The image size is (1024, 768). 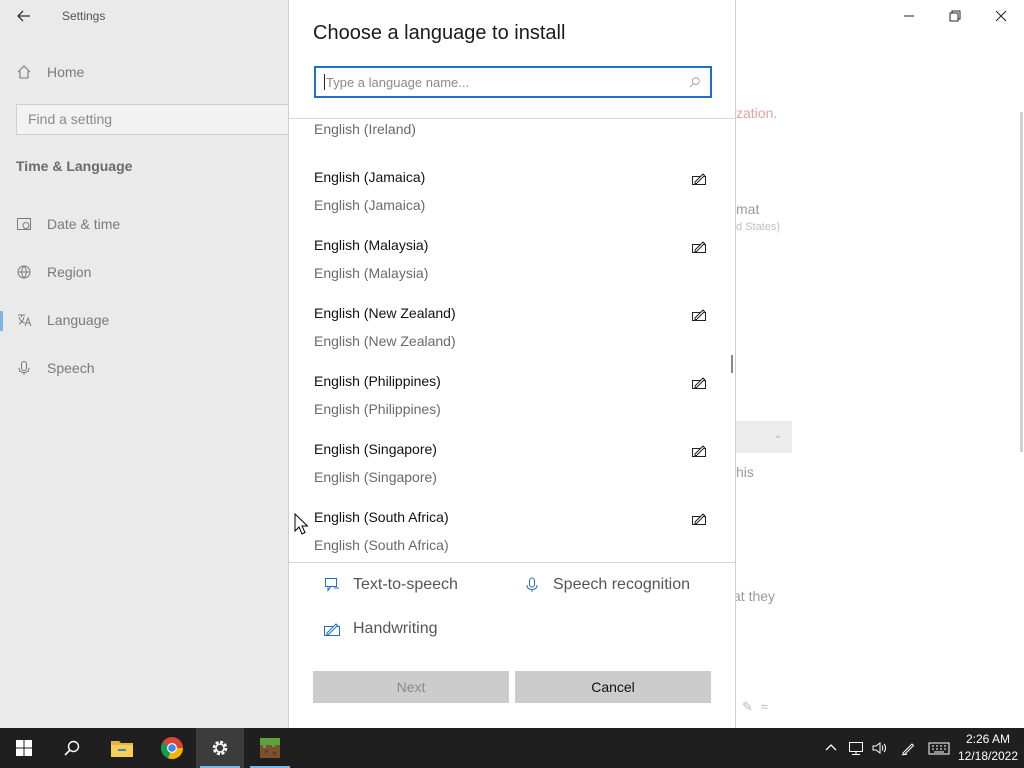 What do you see at coordinates (78, 320) in the screenshot?
I see `nav-language-label: Language` at bounding box center [78, 320].